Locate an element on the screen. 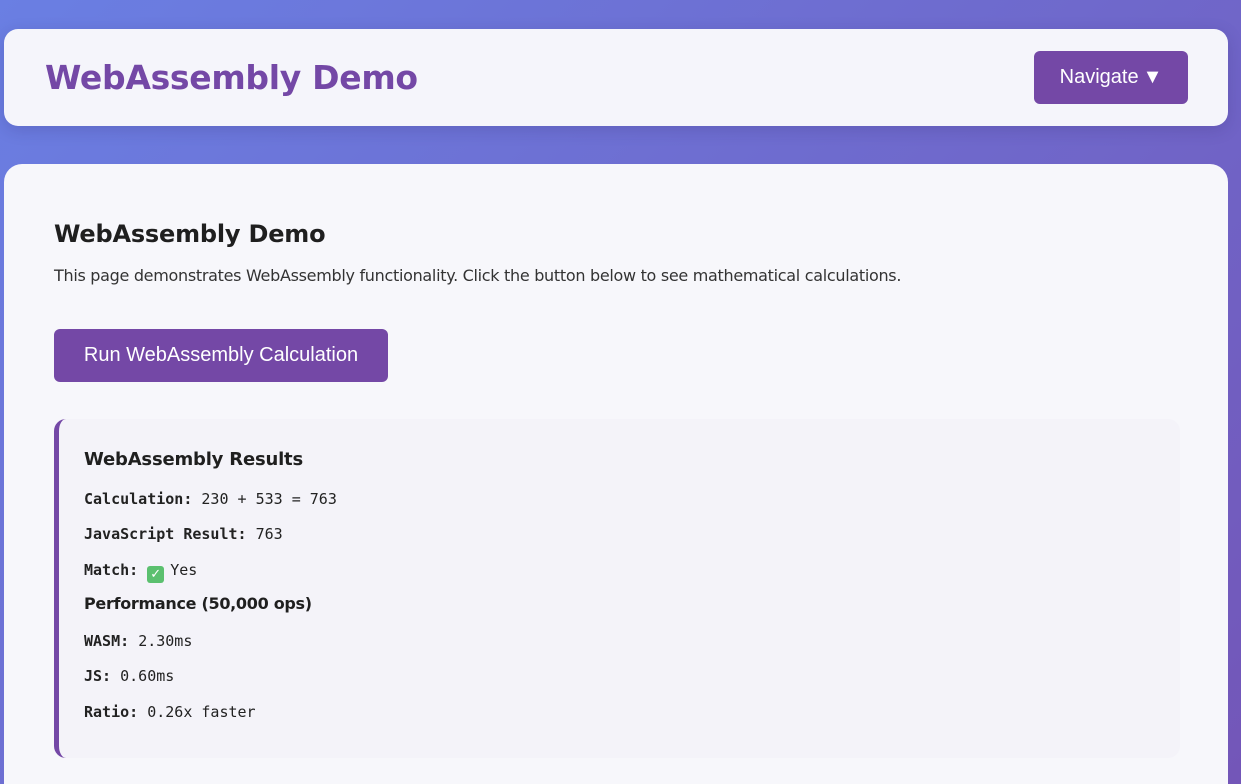  js-time-label: JS: is located at coordinates (98, 676).